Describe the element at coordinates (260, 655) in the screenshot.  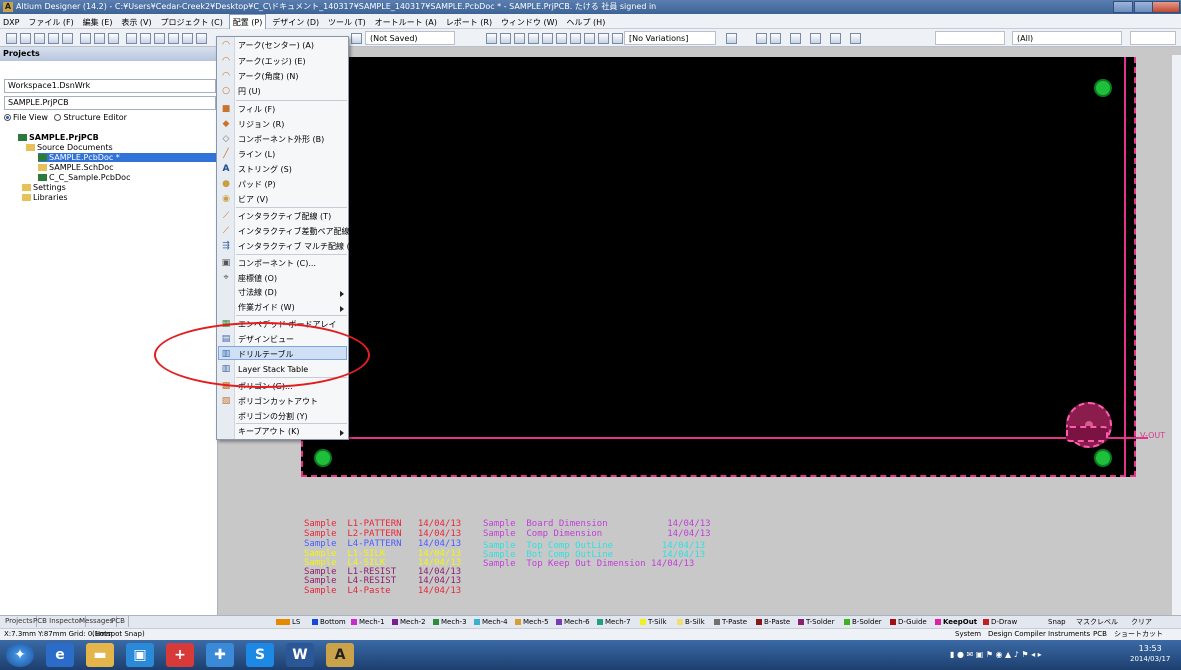
I see `skype-icon: S` at that location.